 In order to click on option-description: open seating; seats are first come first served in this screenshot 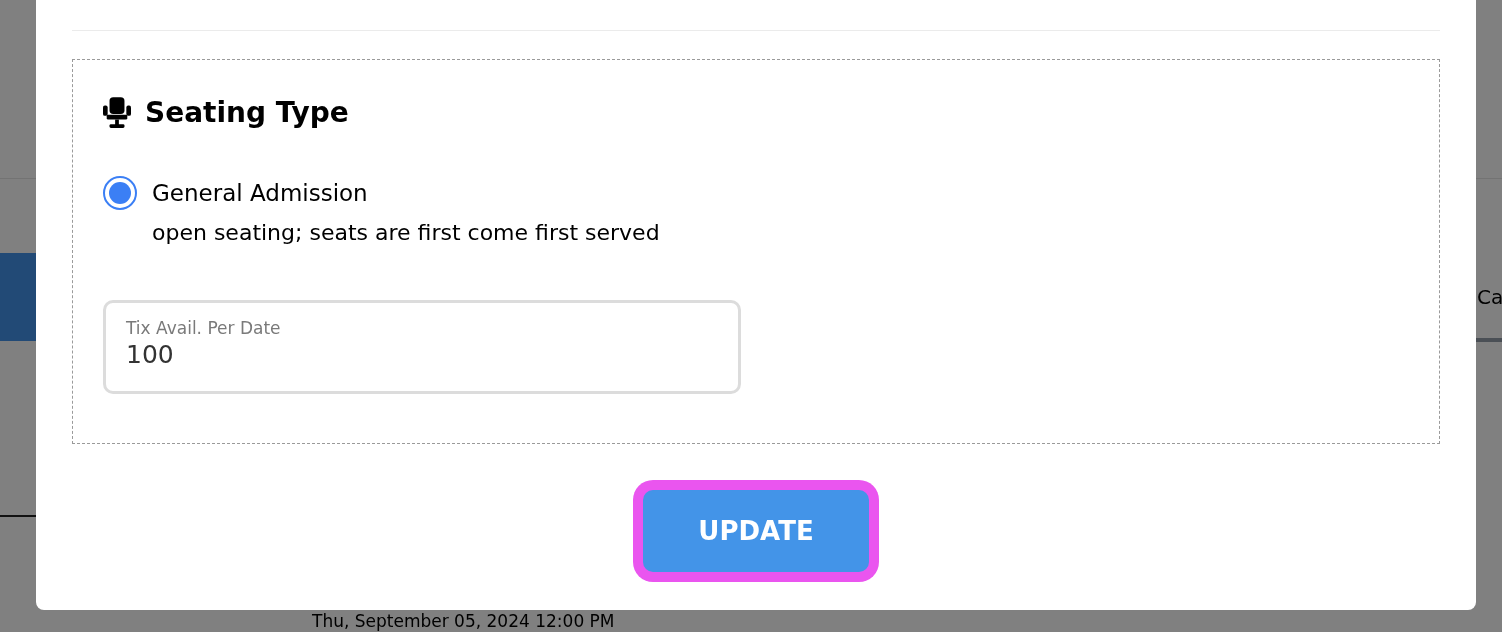, I will do `click(406, 233)`.